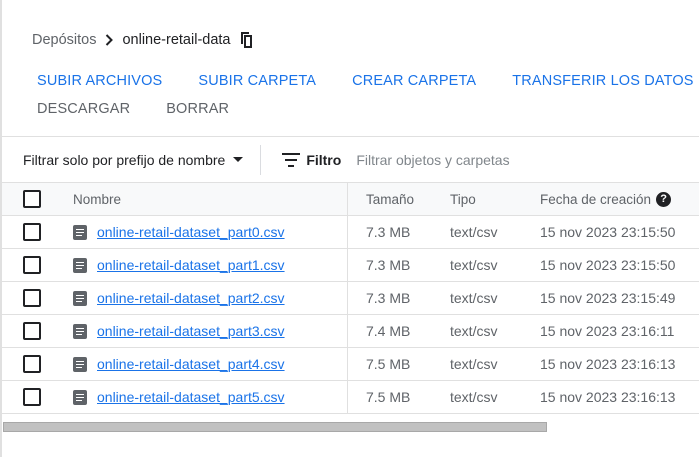  I want to click on upload-files-button: SUBIR ARCHIVOS, so click(99, 81).